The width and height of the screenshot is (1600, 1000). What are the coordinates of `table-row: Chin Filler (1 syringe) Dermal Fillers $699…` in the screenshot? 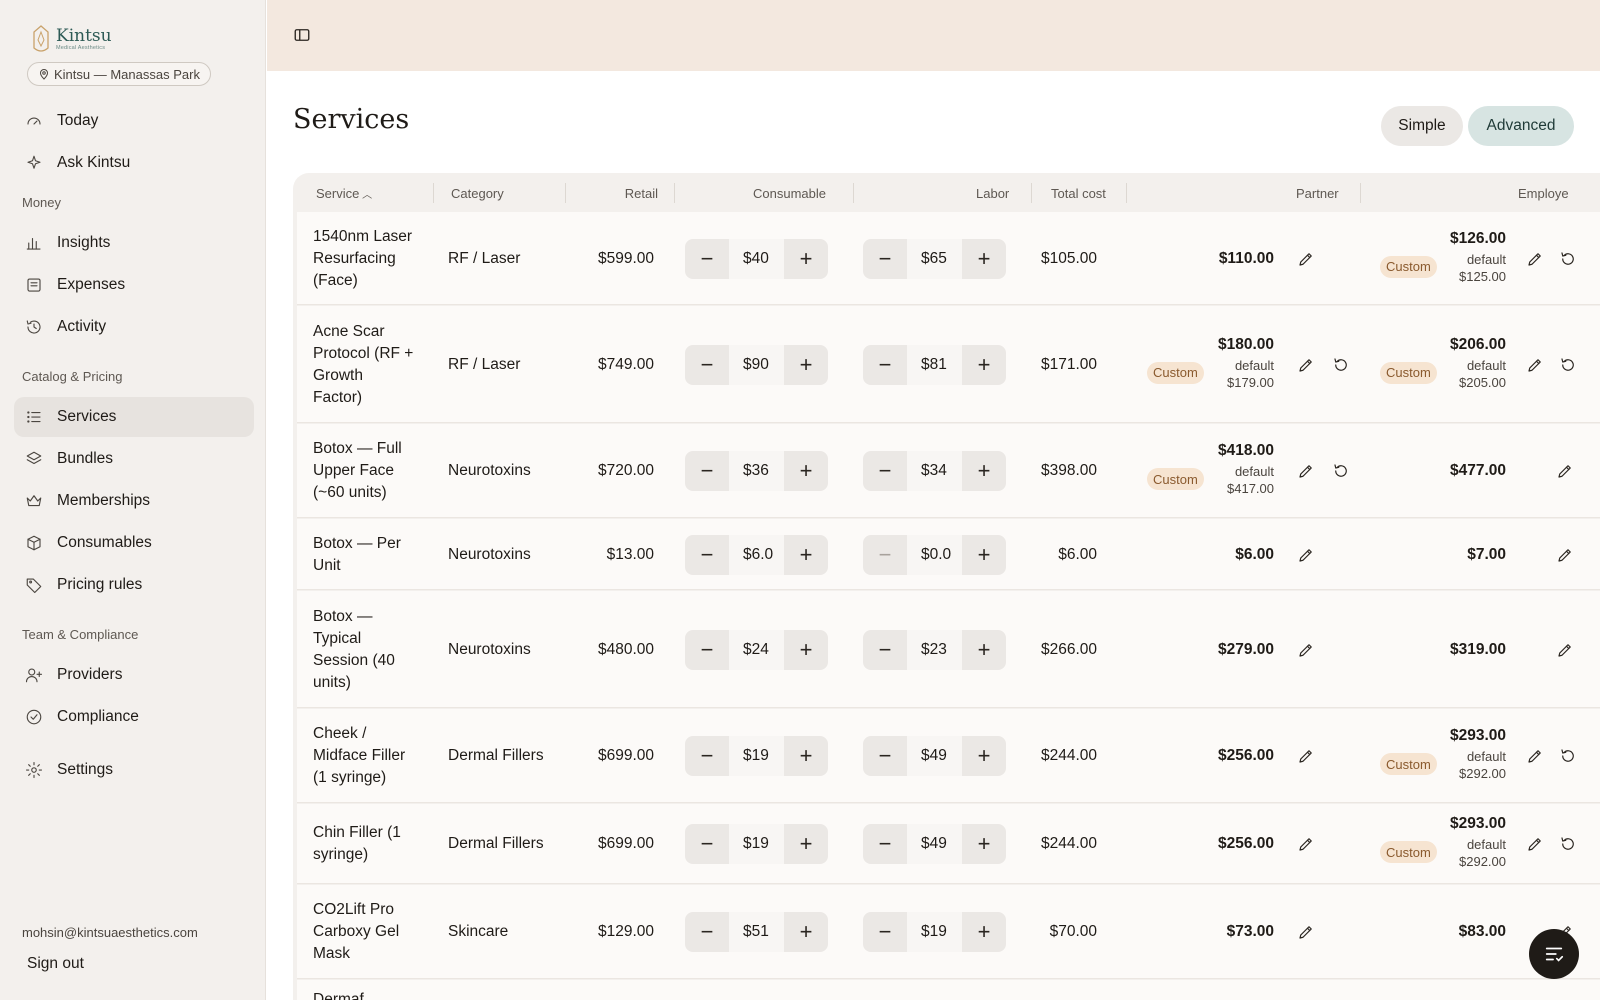 It's located at (948, 844).